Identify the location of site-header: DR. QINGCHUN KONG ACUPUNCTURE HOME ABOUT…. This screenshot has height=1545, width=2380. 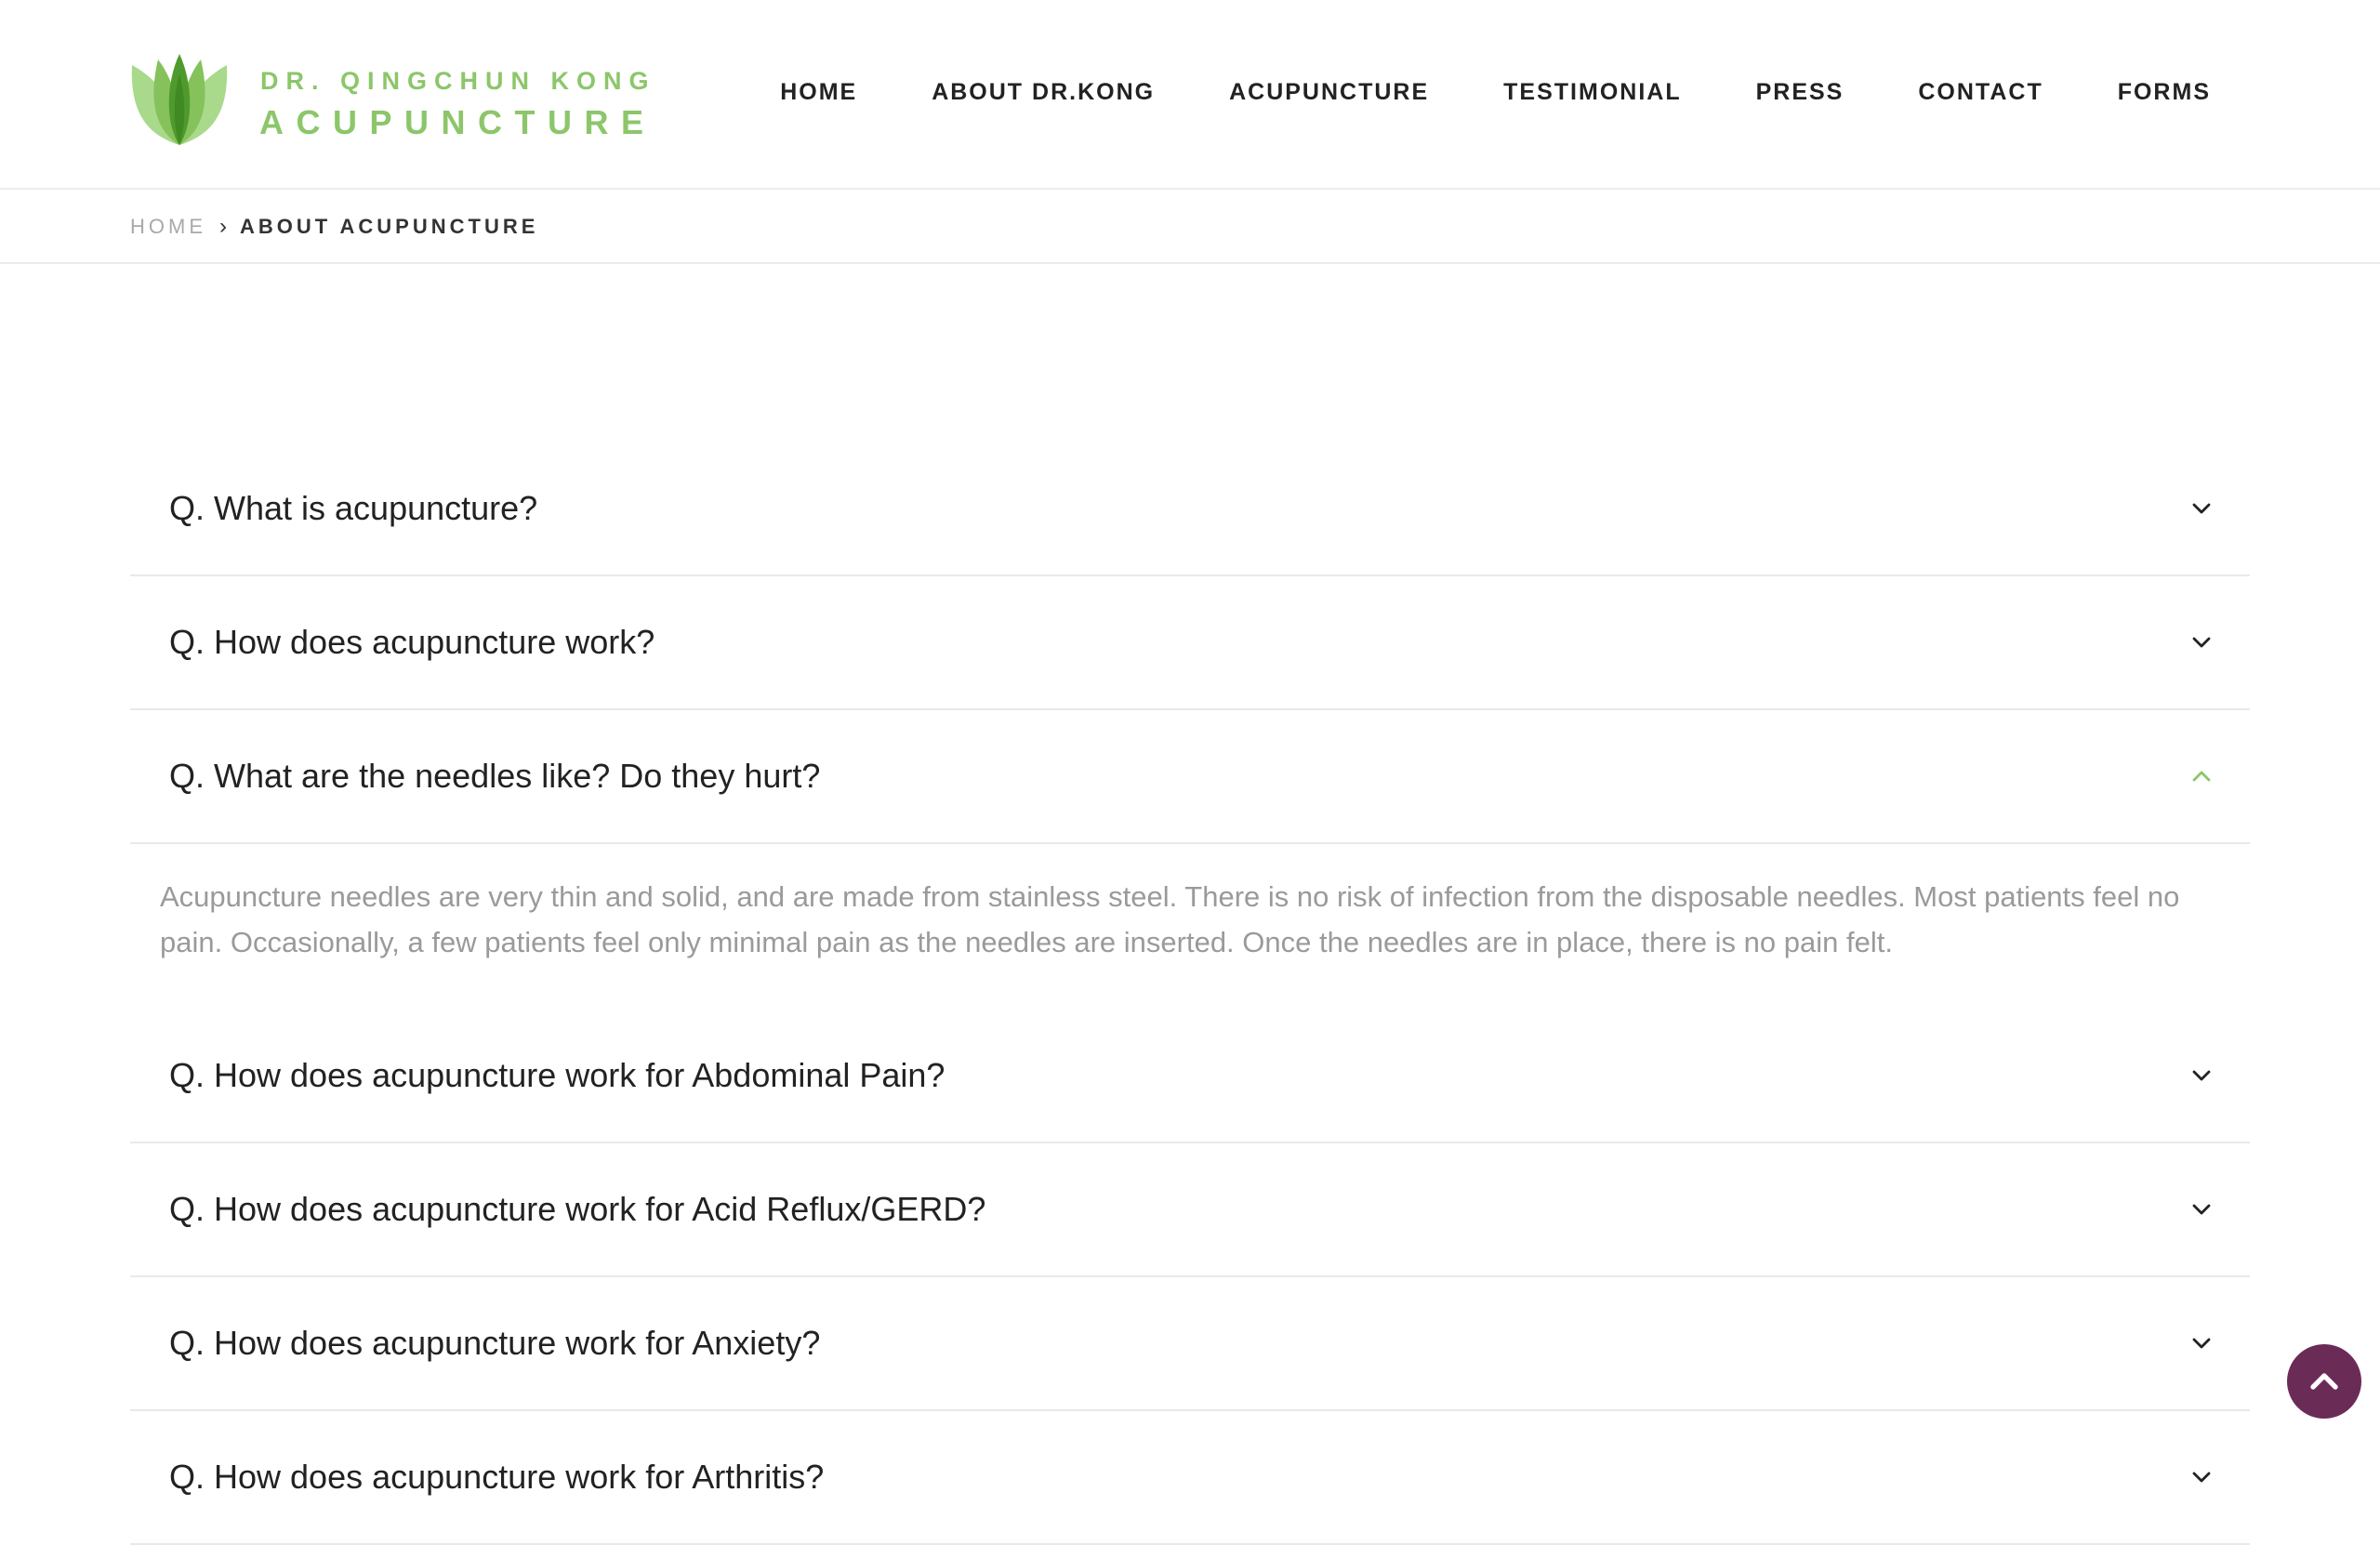
(1190, 95).